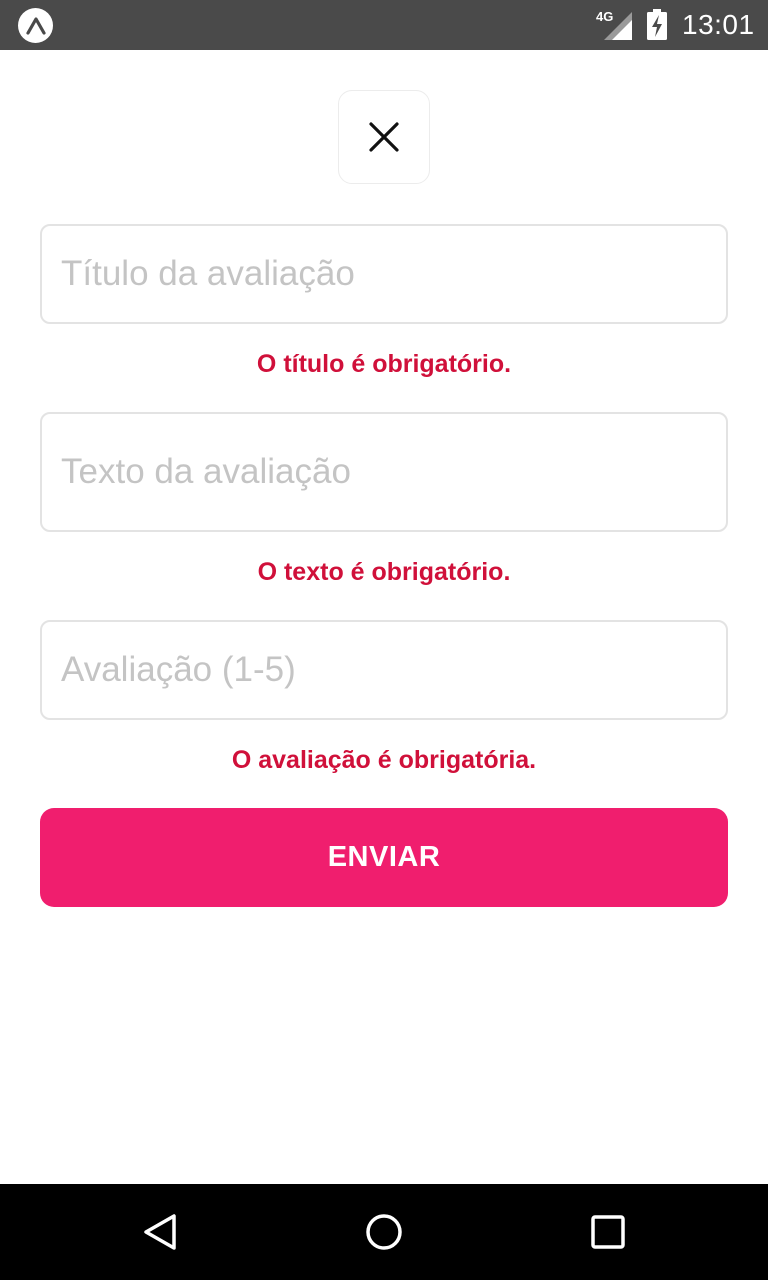  I want to click on expo-icon, so click(35, 25).